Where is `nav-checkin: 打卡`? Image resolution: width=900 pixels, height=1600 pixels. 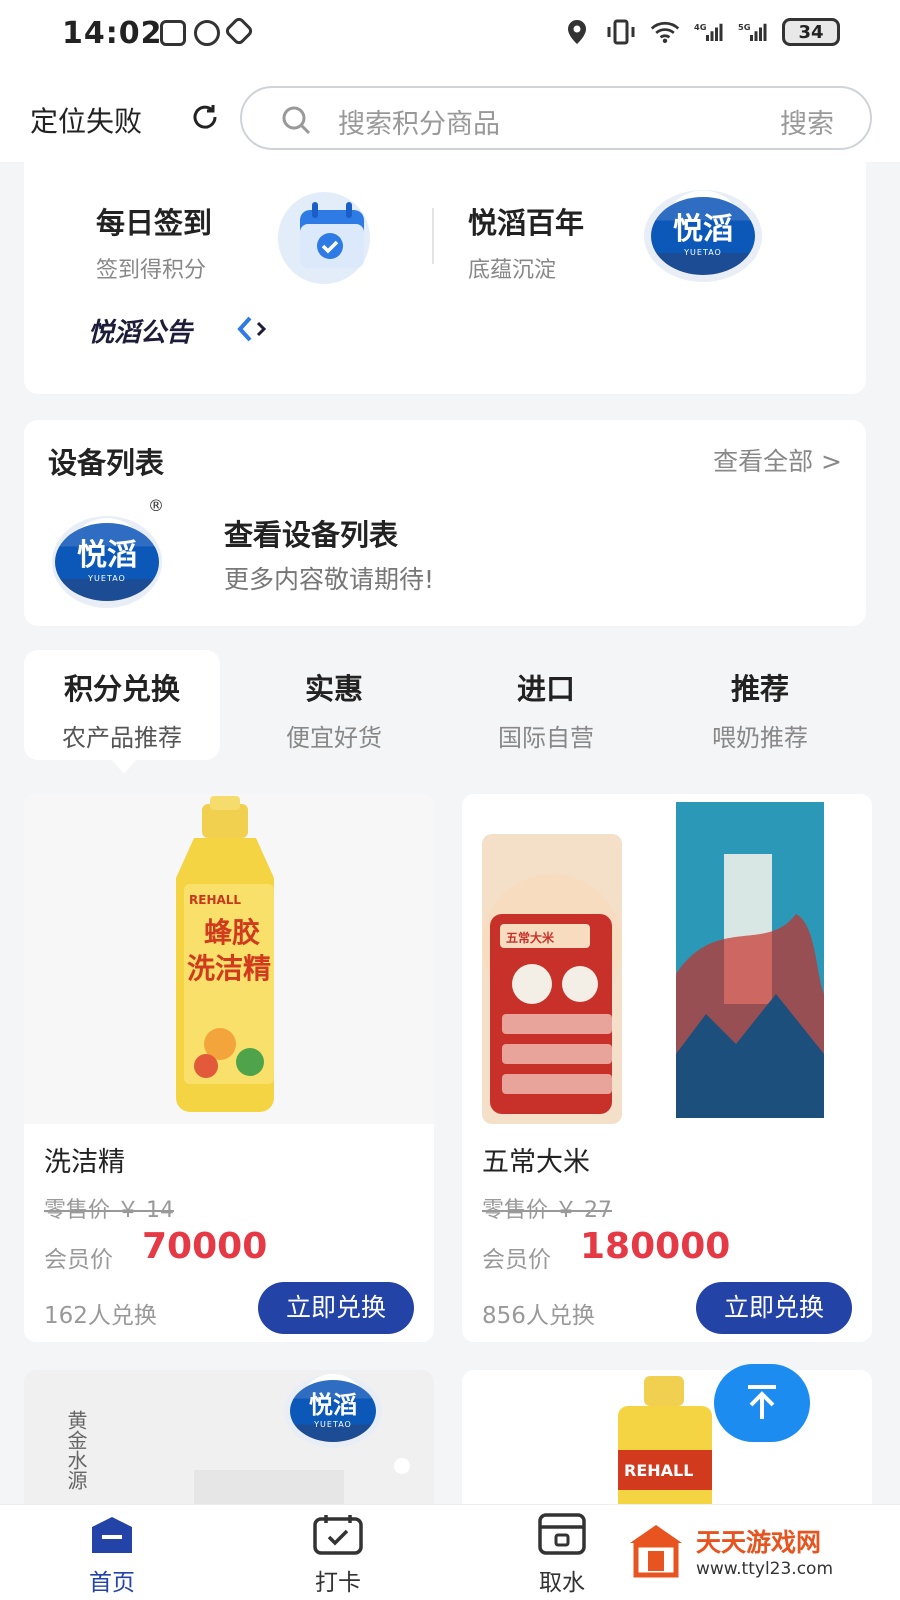
nav-checkin: 打卡 is located at coordinates (338, 1555).